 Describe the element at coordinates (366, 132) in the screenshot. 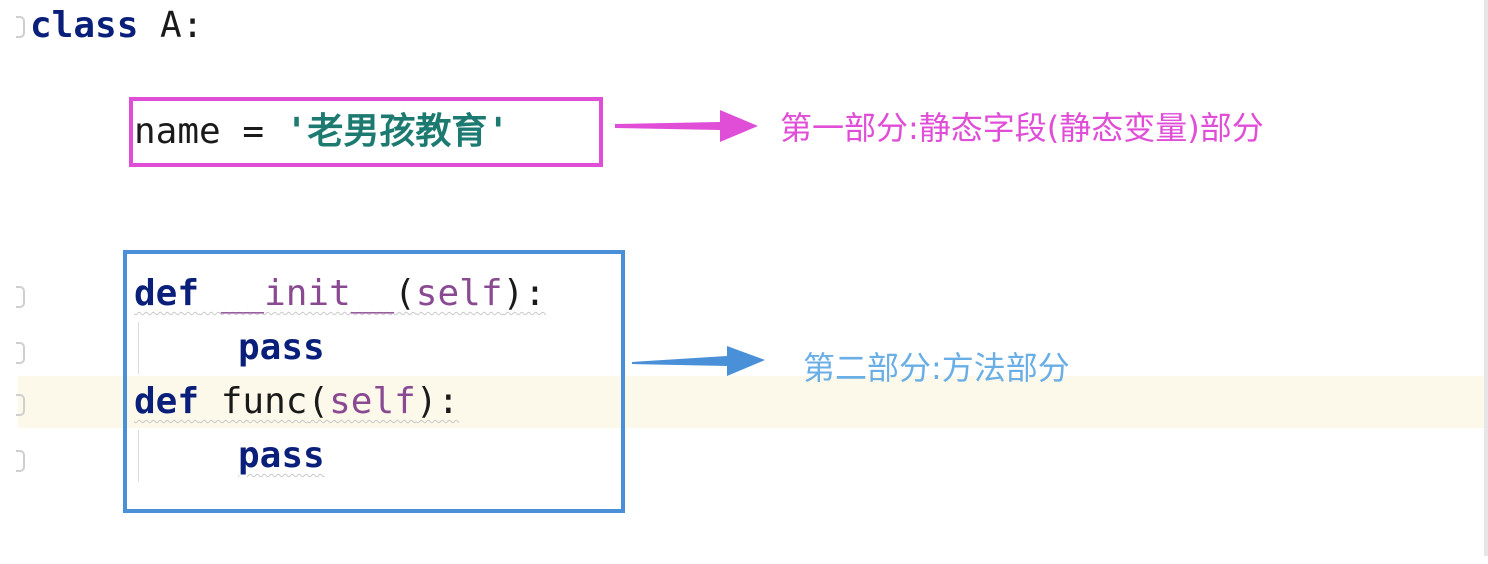

I see `static-field-highlight-box` at that location.